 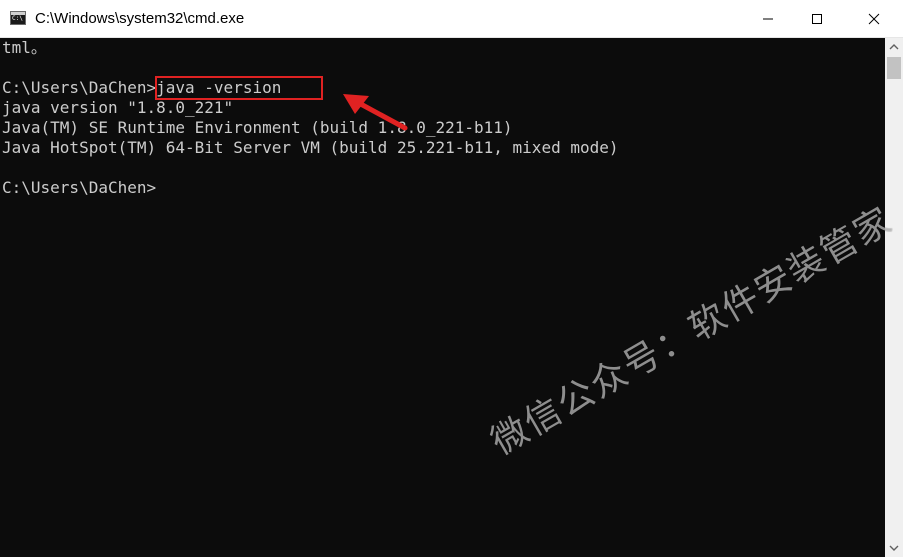 I want to click on scroll-down-arrow-icon, so click(x=894, y=548).